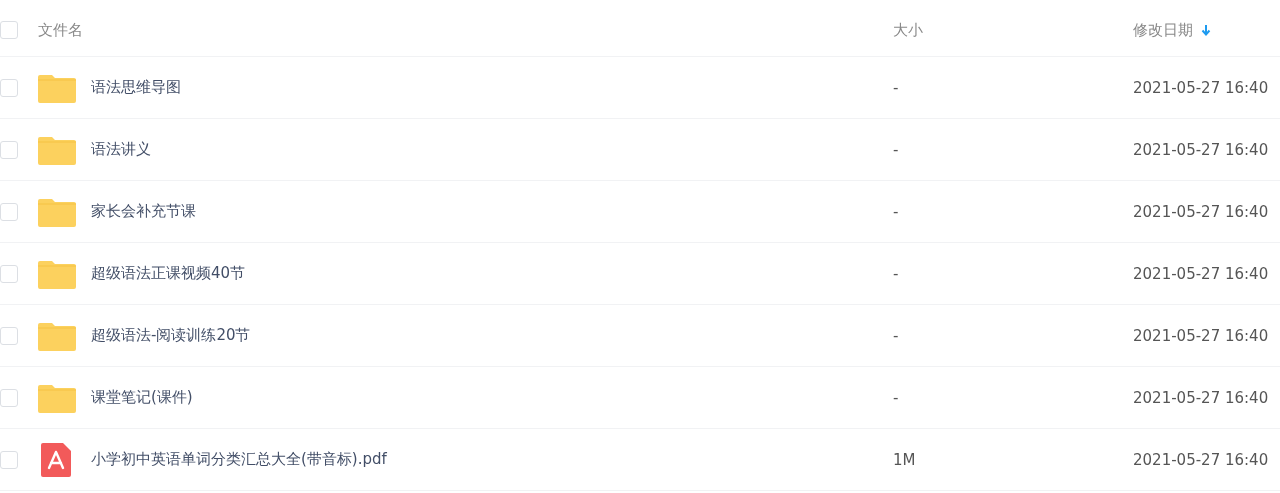  Describe the element at coordinates (168, 273) in the screenshot. I see `file-name: 超级语法正课视频40节` at that location.